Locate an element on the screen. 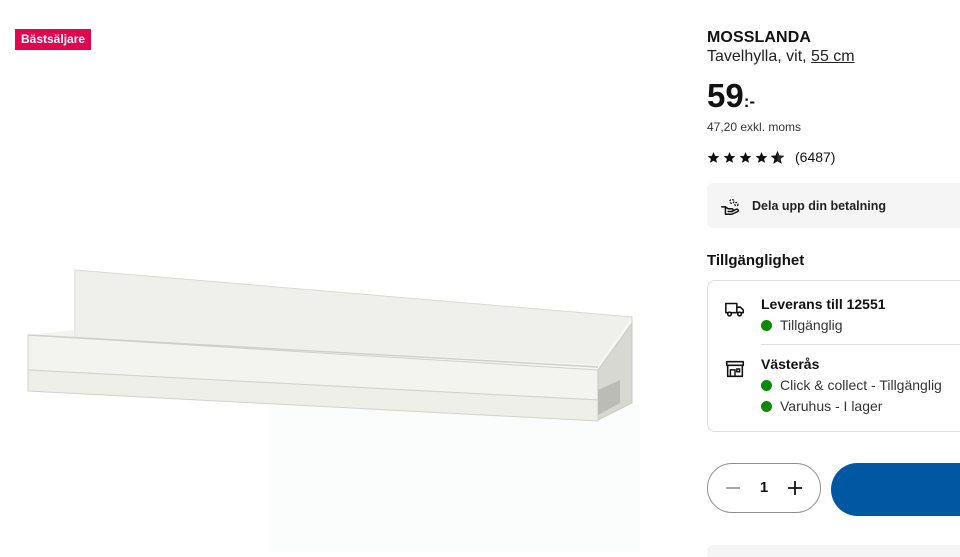 The height and width of the screenshot is (557, 960). half-star-icon is located at coordinates (777, 157).